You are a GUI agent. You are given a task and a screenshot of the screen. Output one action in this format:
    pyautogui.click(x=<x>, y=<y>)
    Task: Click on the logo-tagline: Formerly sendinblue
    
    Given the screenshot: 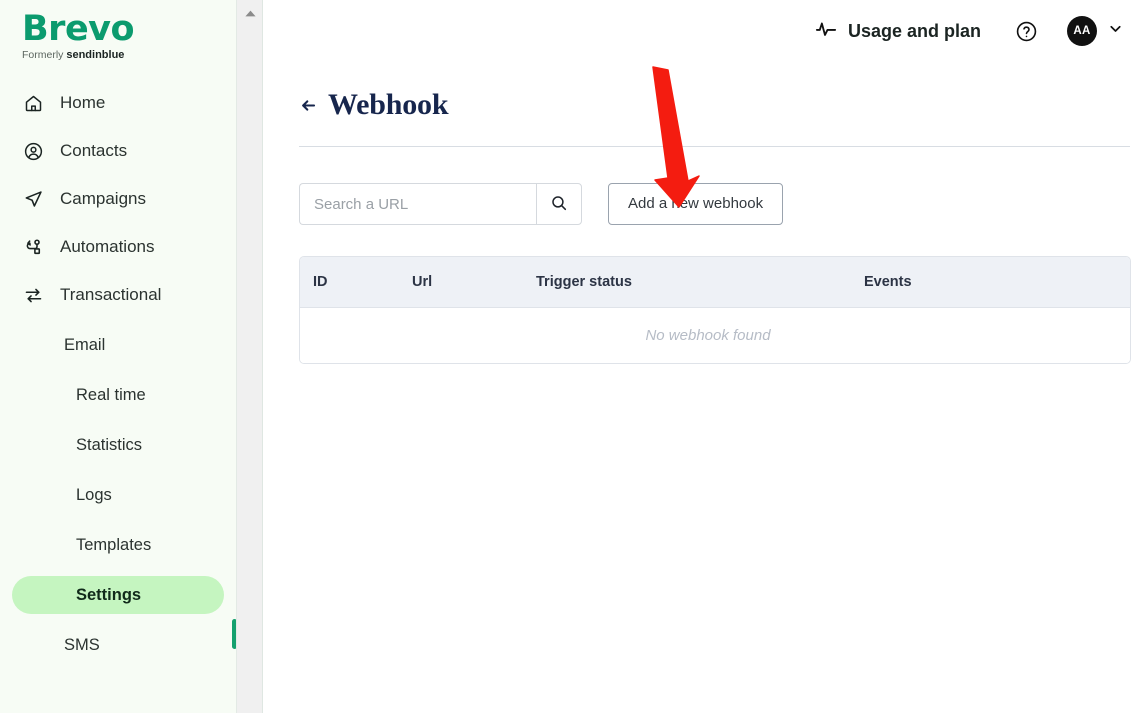 What is the action you would take?
    pyautogui.click(x=129, y=55)
    